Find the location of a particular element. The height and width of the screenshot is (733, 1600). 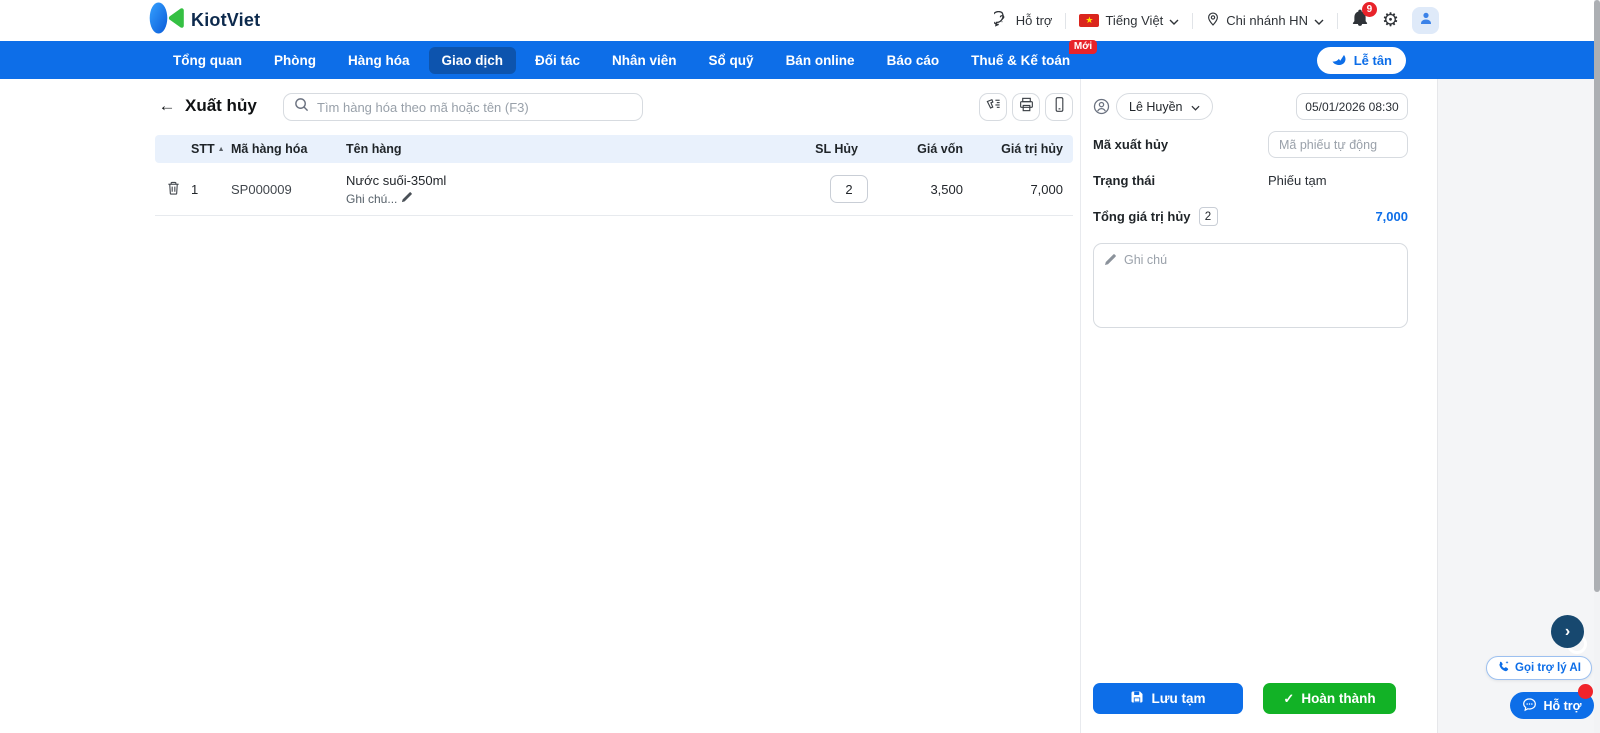

language-selector: ★ Tiếng Việt is located at coordinates (1129, 20).